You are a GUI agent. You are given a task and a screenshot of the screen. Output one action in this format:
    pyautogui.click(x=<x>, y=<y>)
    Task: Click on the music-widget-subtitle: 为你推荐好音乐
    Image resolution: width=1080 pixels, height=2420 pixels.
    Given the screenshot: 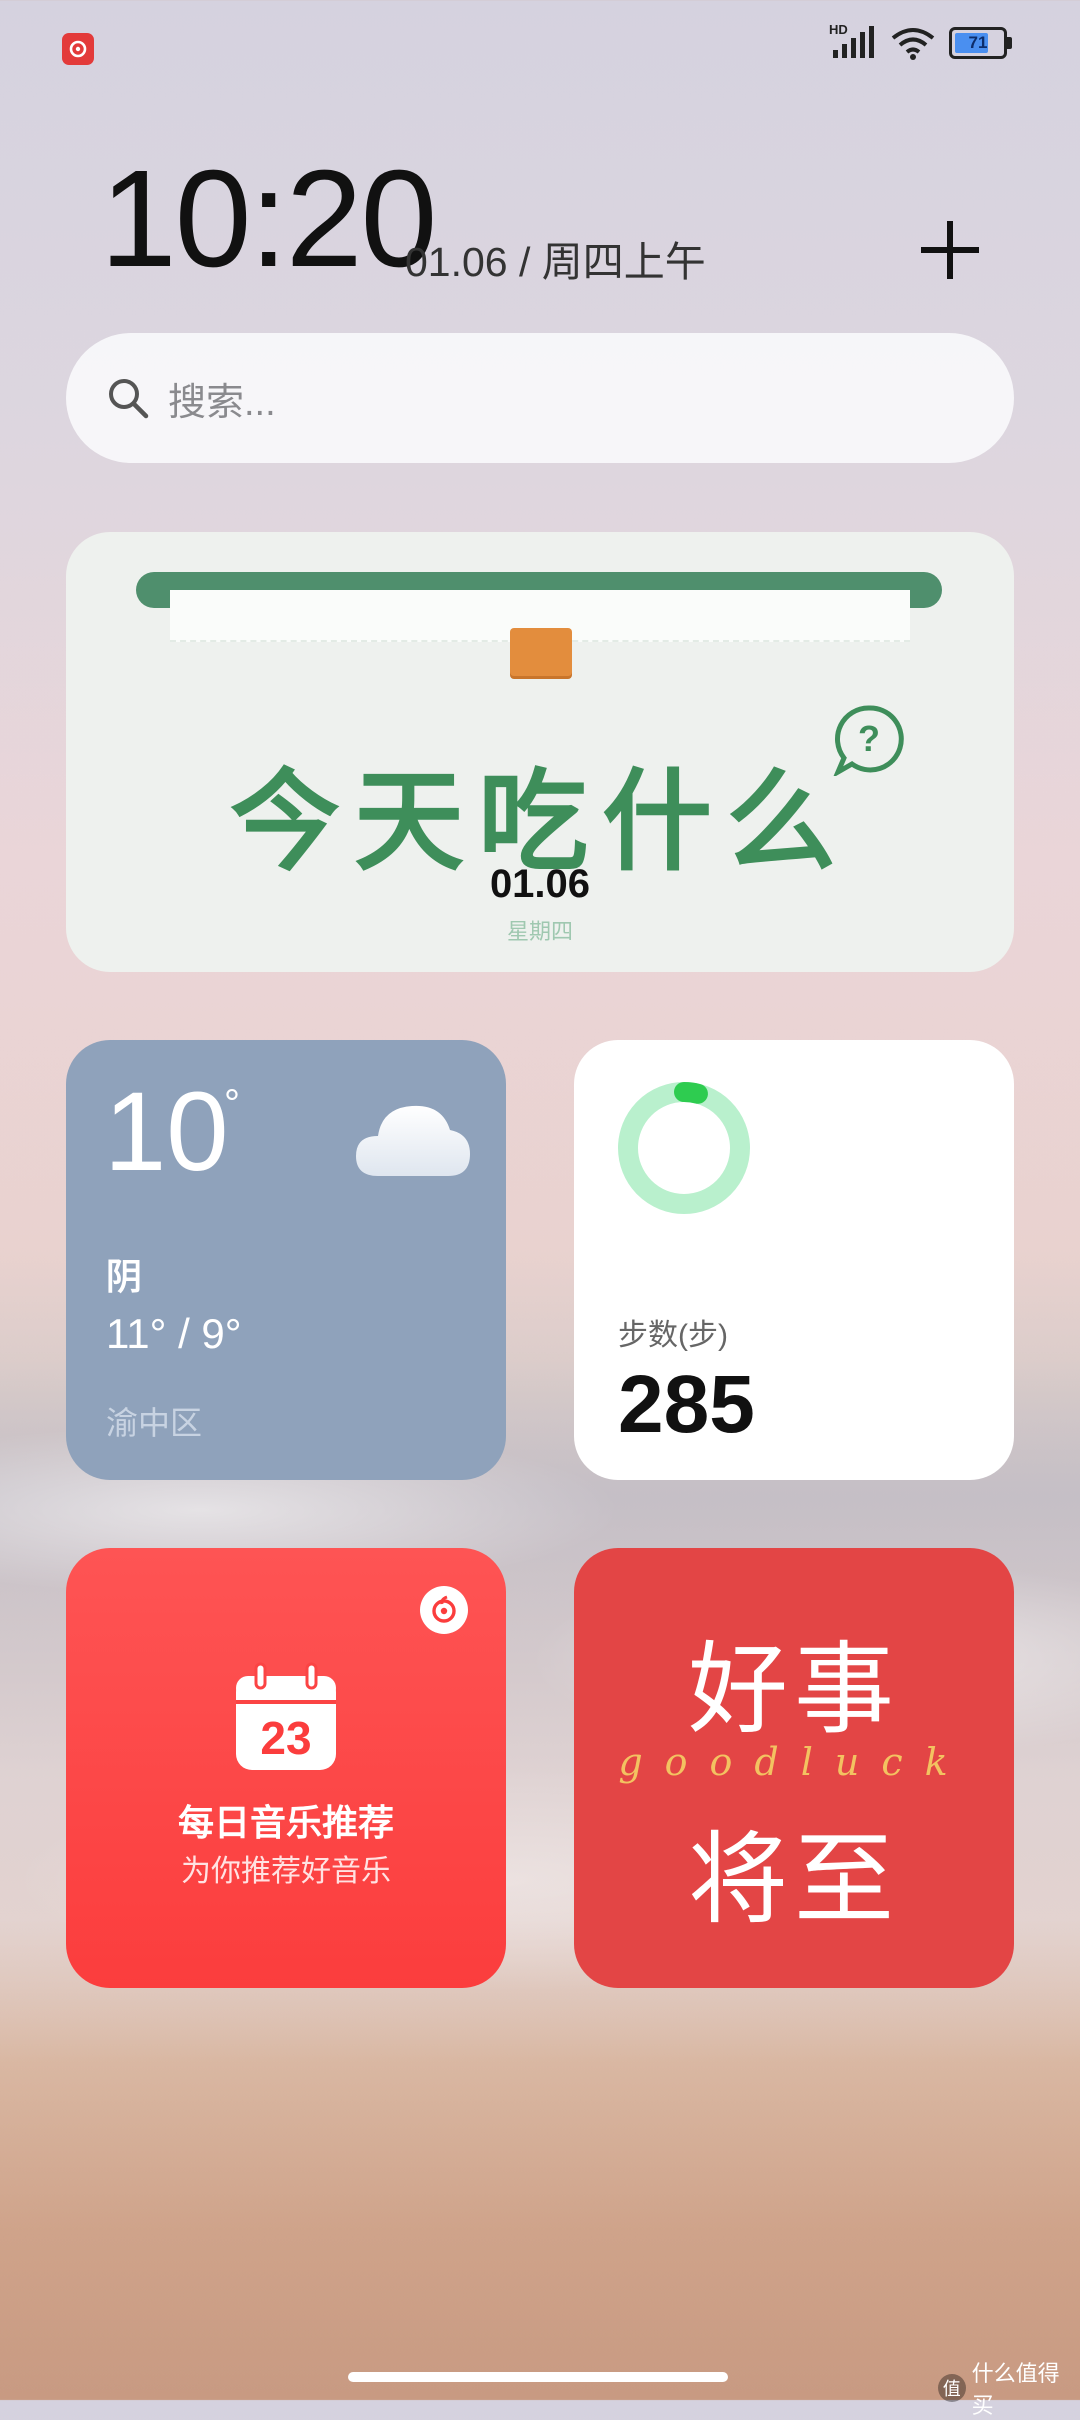 What is the action you would take?
    pyautogui.click(x=286, y=1871)
    